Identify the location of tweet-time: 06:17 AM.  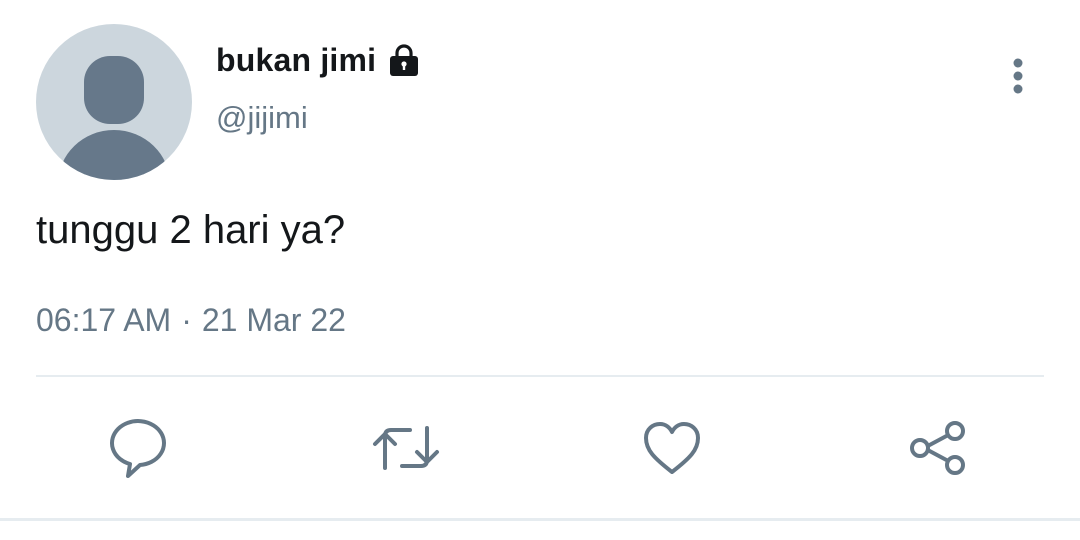
(104, 320).